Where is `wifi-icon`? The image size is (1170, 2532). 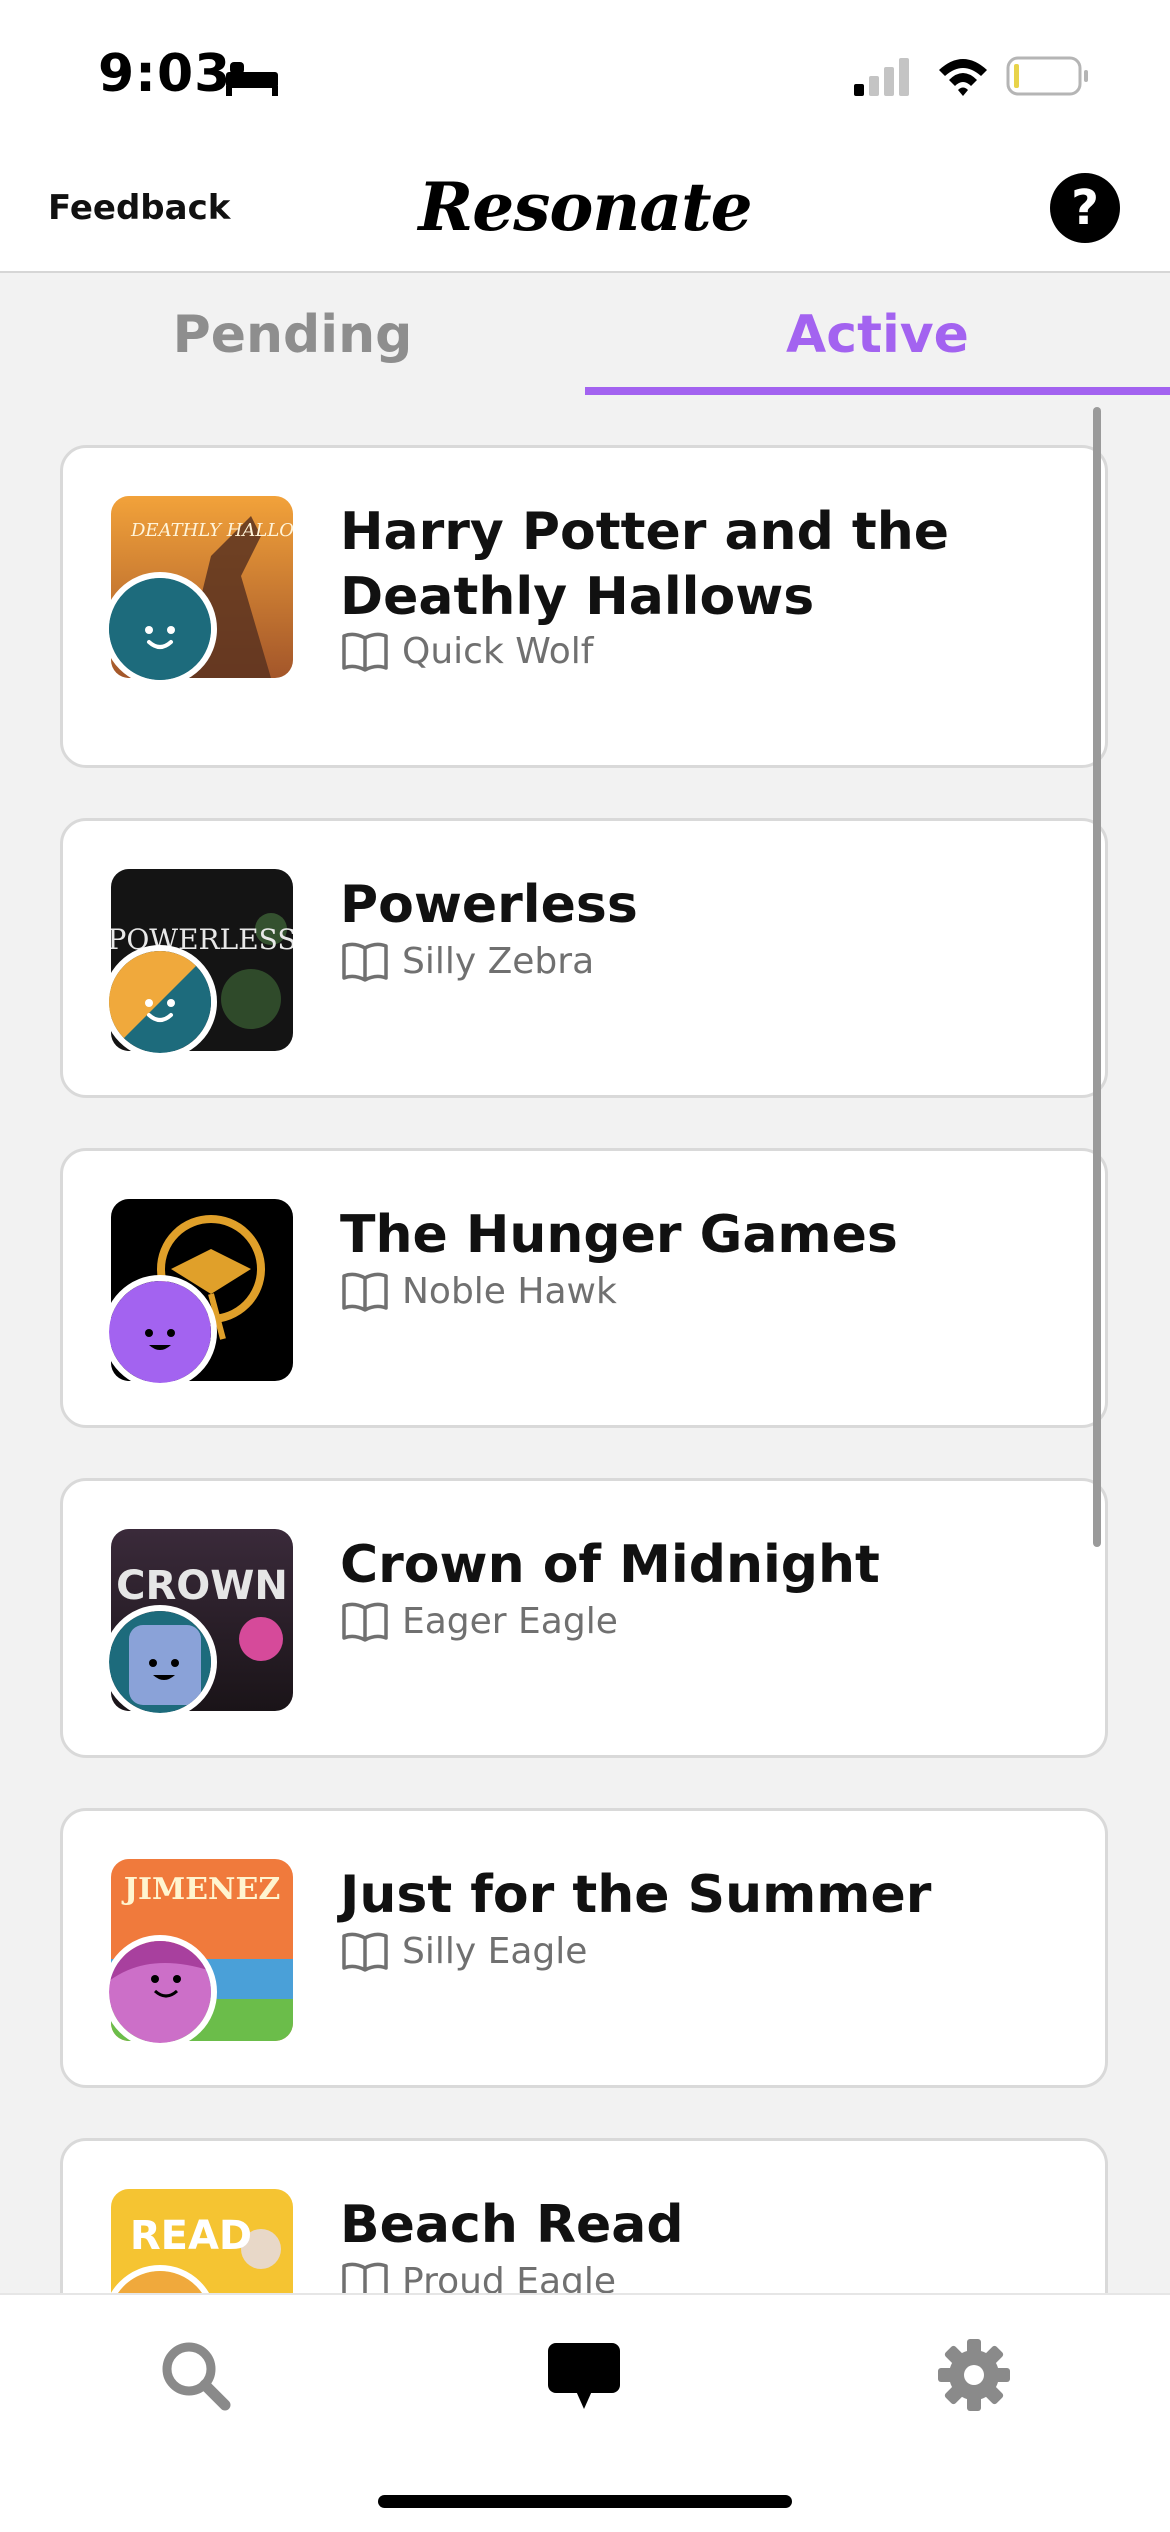 wifi-icon is located at coordinates (963, 77).